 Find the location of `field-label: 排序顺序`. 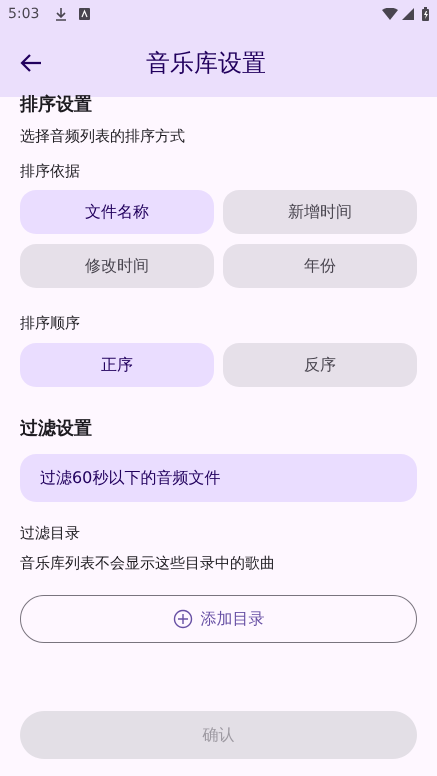

field-label: 排序顺序 is located at coordinates (50, 323).